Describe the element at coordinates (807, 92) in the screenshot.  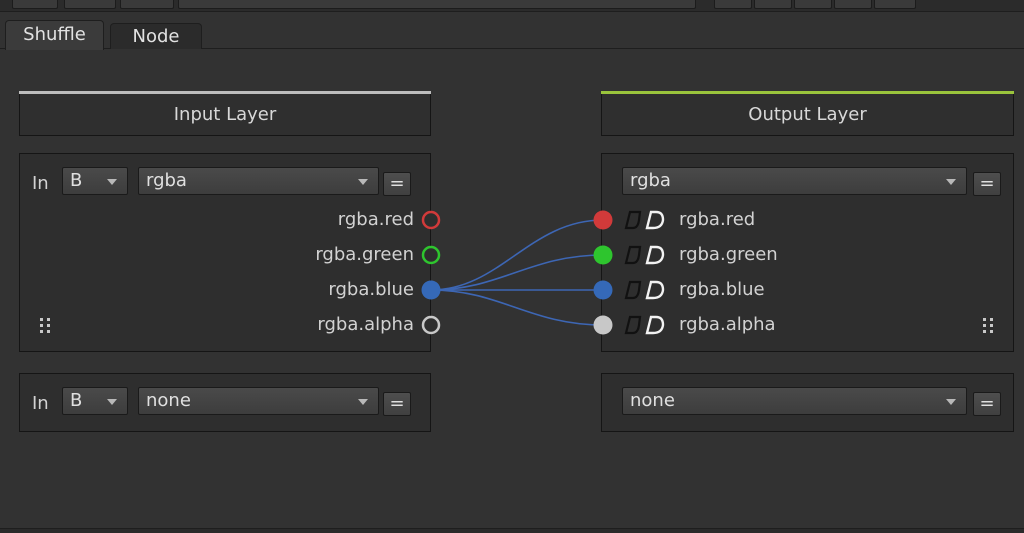
I see `output-header-accent` at that location.